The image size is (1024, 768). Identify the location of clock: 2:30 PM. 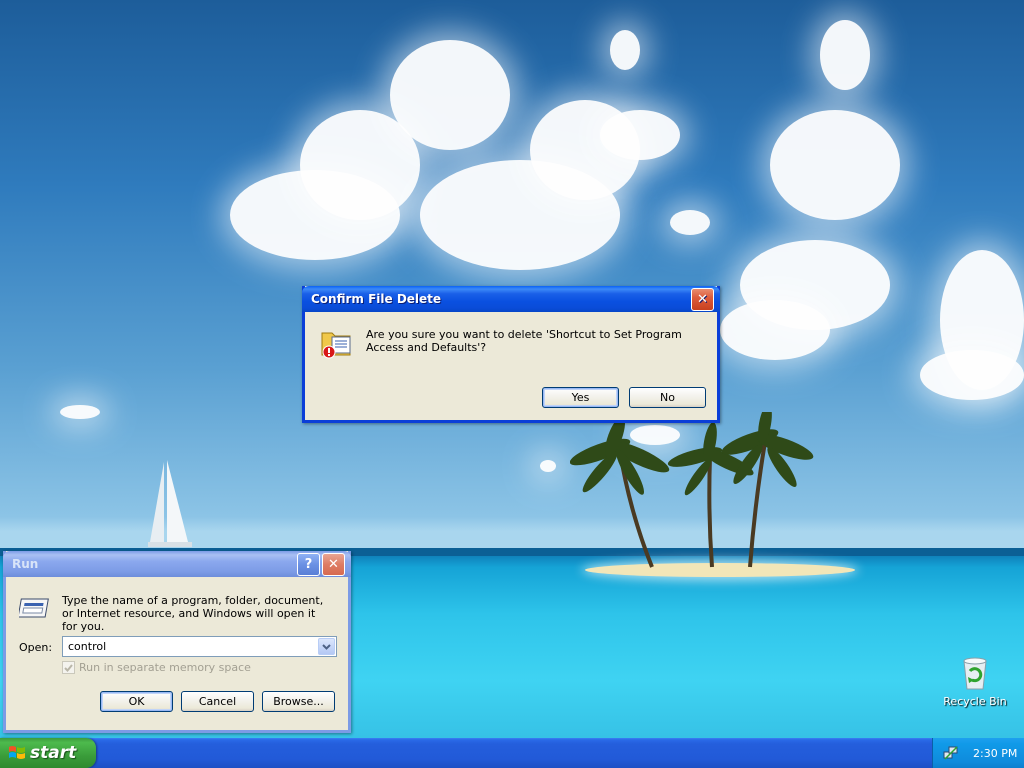
(995, 753).